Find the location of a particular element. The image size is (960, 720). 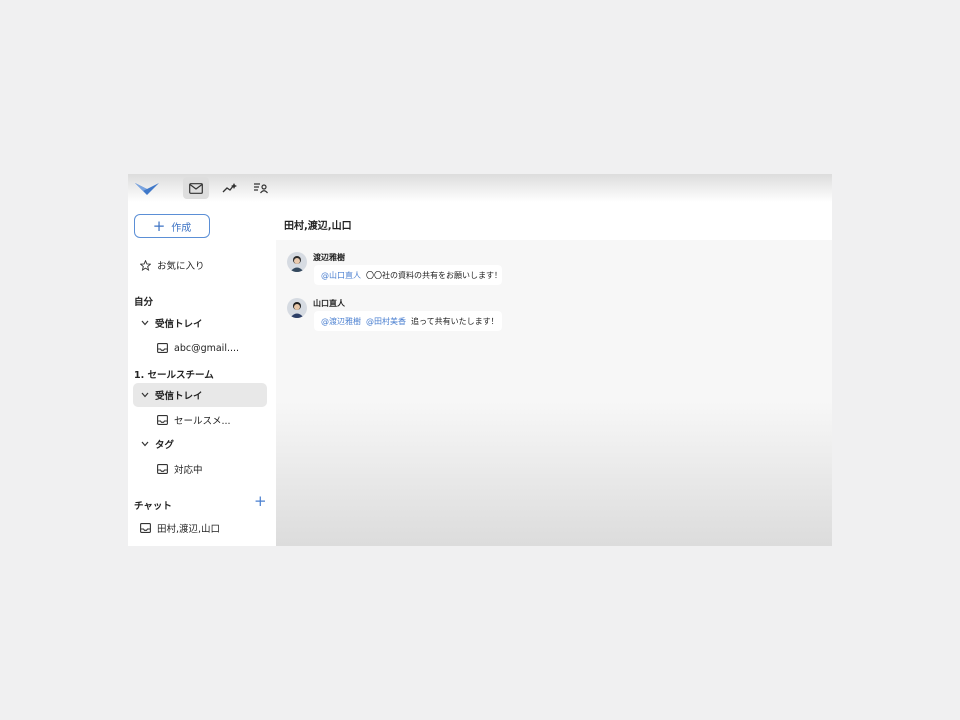

sidebar-item-team-inbox: 受信トレイ is located at coordinates (200, 395).